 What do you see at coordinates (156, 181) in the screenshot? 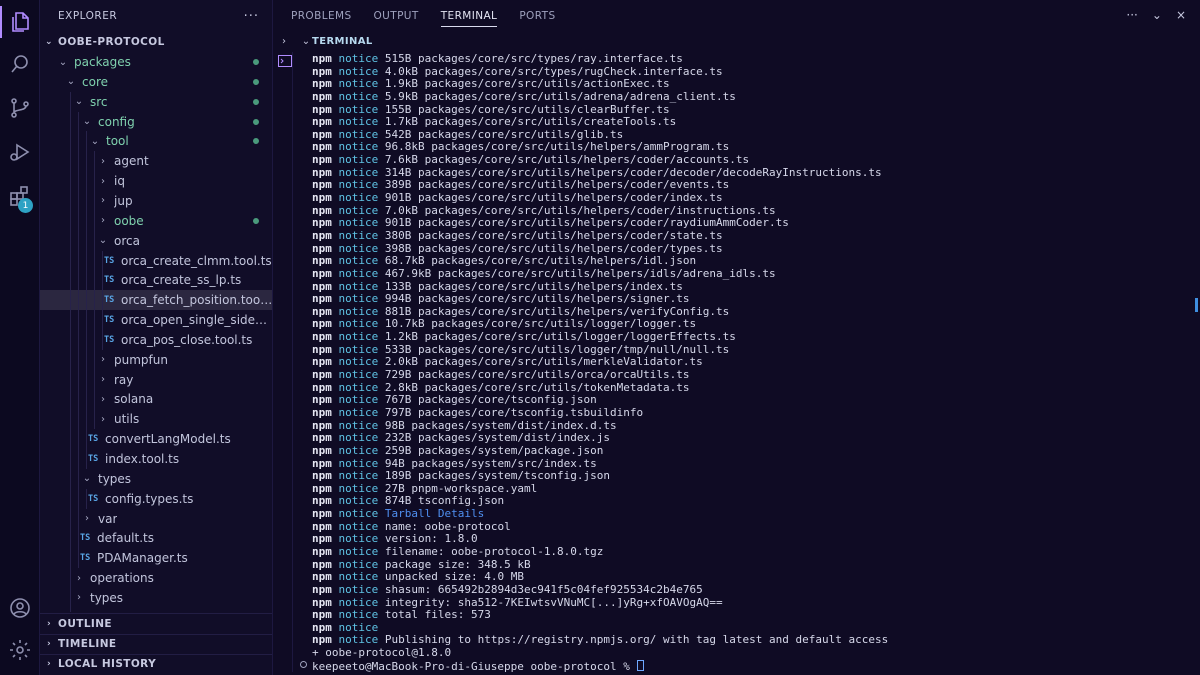
I see `folder-item: › iq` at bounding box center [156, 181].